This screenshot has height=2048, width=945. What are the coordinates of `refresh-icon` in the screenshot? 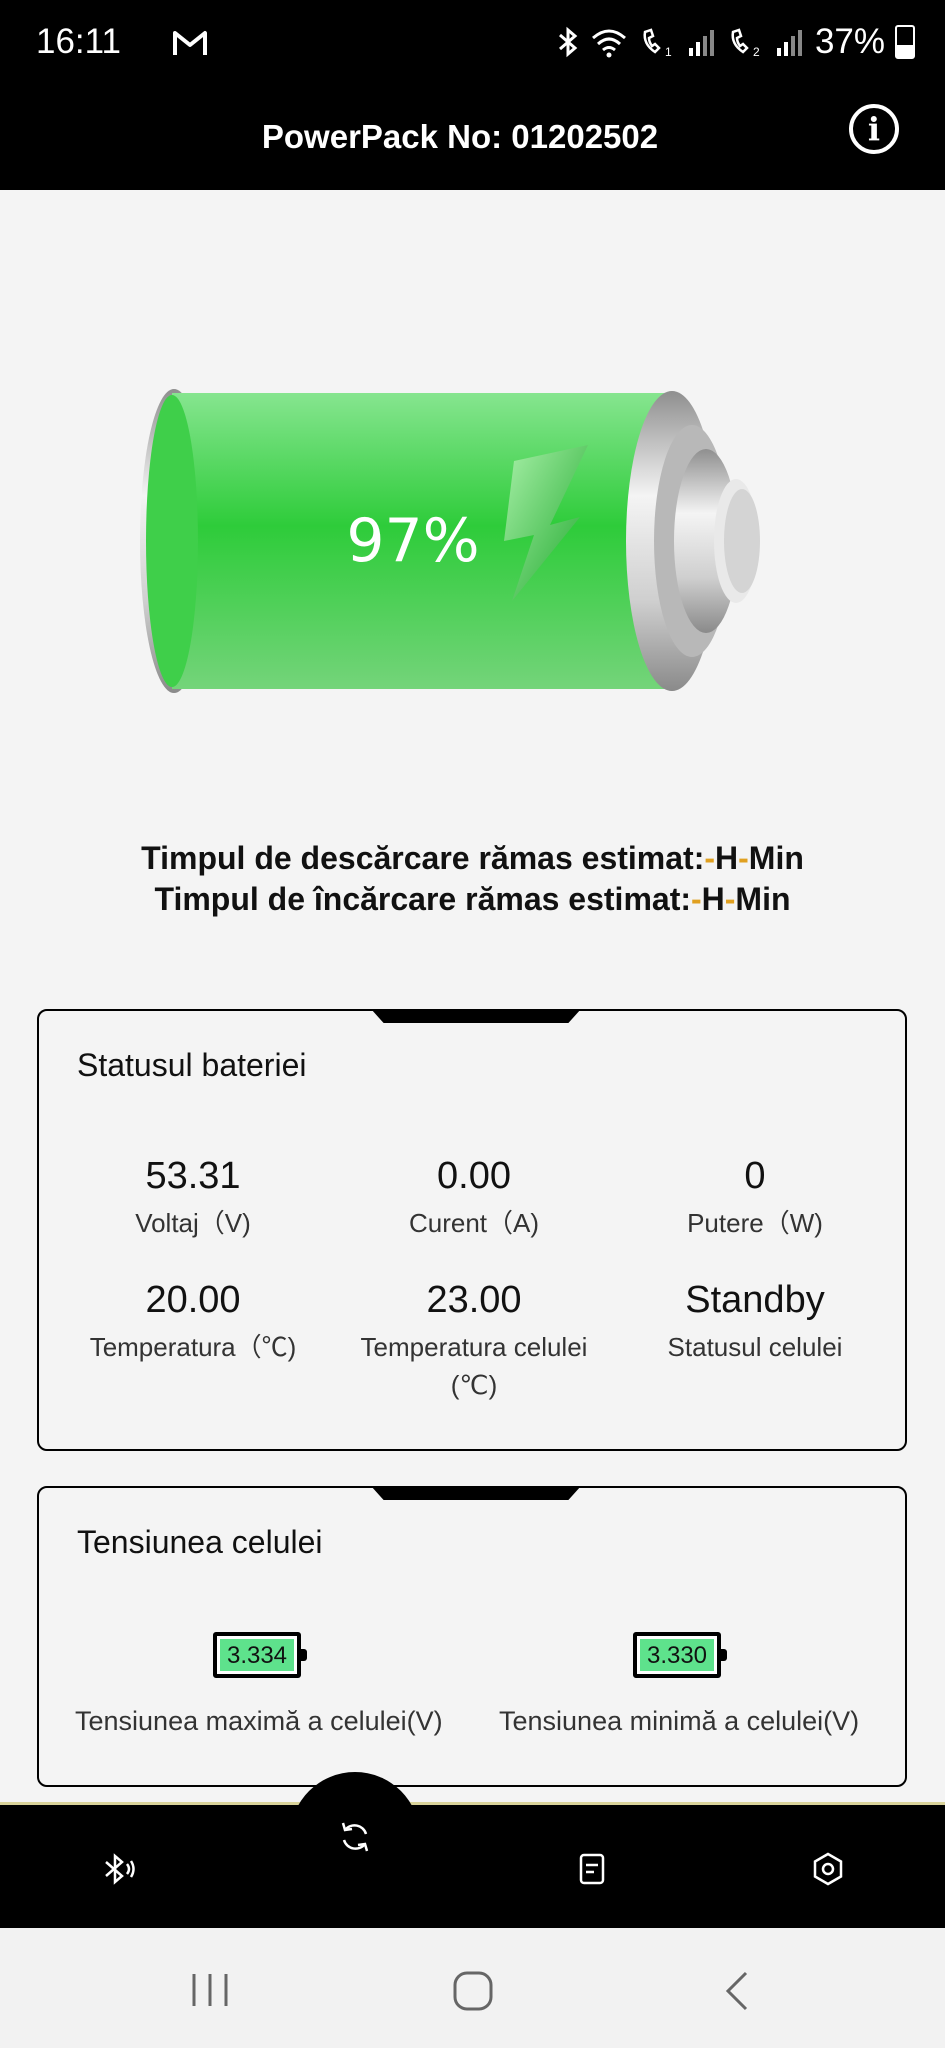 It's located at (355, 1837).